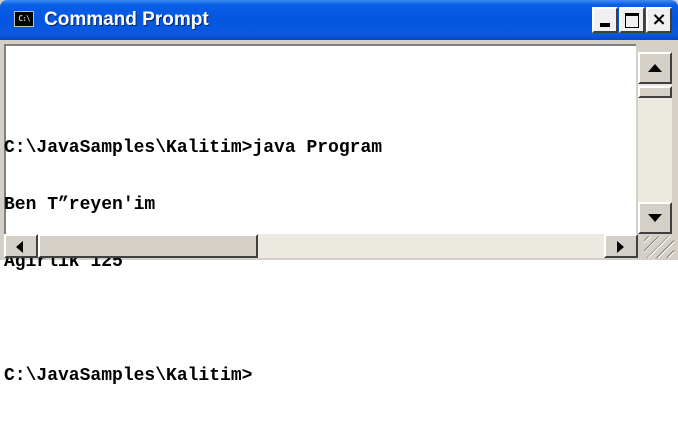 This screenshot has width=678, height=424. What do you see at coordinates (621, 246) in the screenshot?
I see `scroll-right-arrow-icon` at bounding box center [621, 246].